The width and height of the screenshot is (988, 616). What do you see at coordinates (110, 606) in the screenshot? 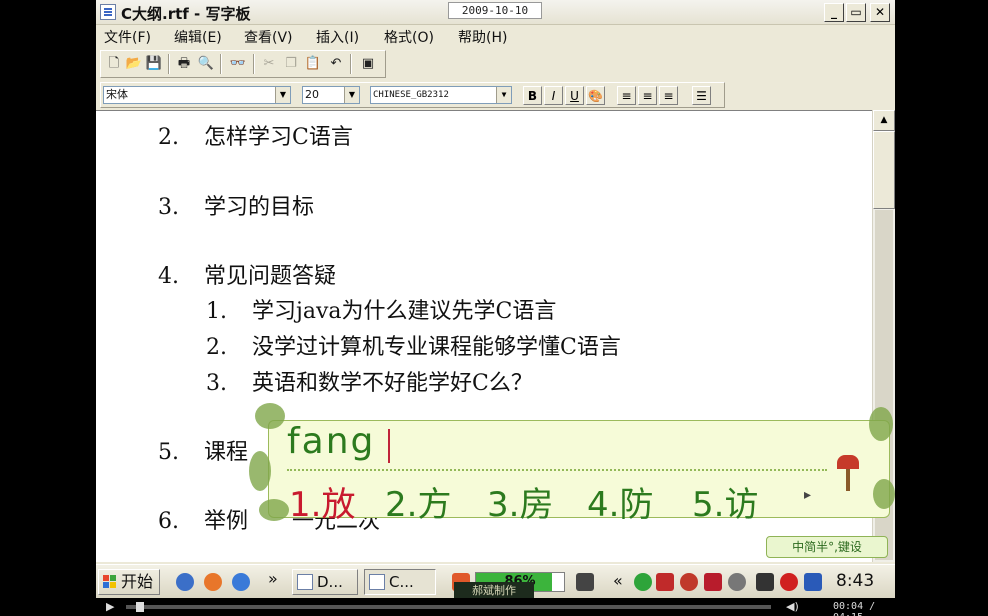
I see `play-icon: ▶` at bounding box center [110, 606].